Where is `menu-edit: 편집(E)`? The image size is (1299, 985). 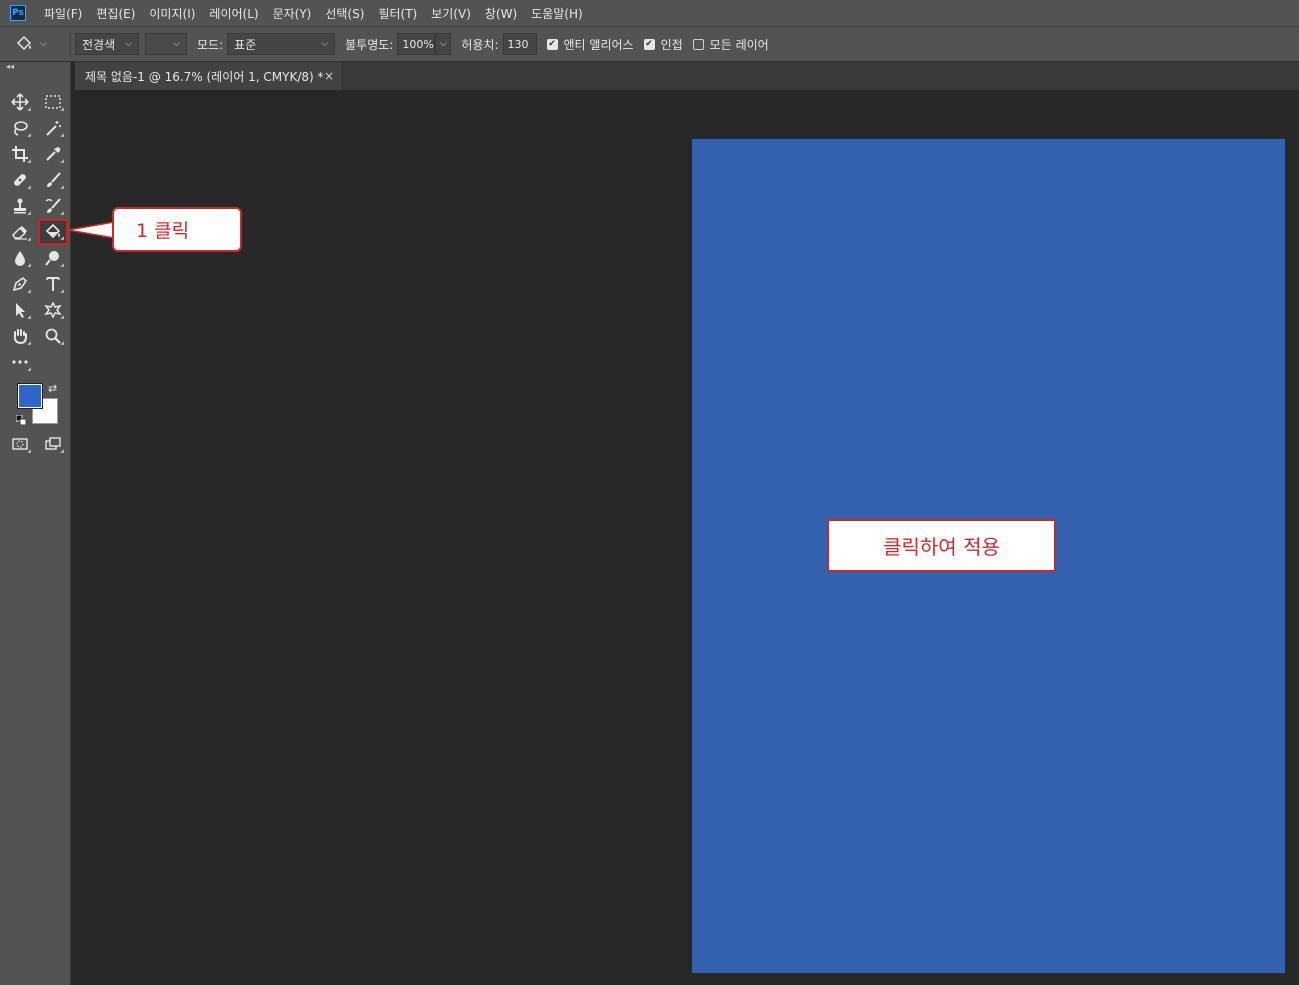 menu-edit: 편집(E) is located at coordinates (115, 13).